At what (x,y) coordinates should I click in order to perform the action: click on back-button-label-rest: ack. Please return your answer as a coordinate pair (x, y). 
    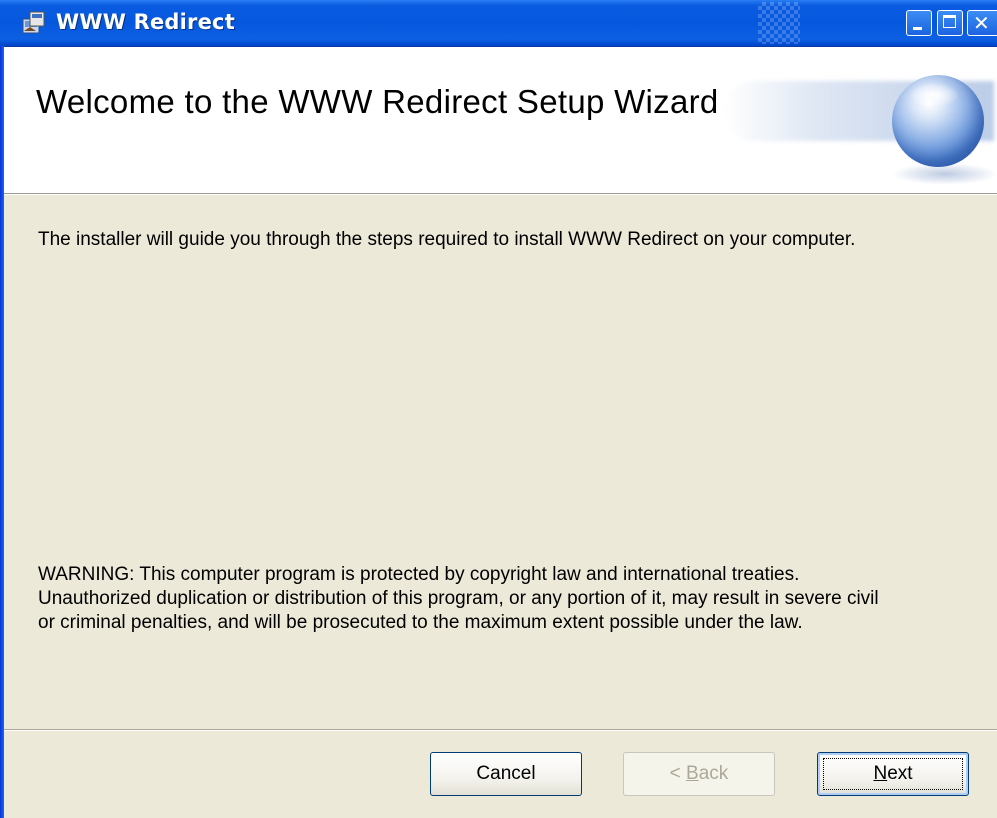
    Looking at the image, I should click on (713, 773).